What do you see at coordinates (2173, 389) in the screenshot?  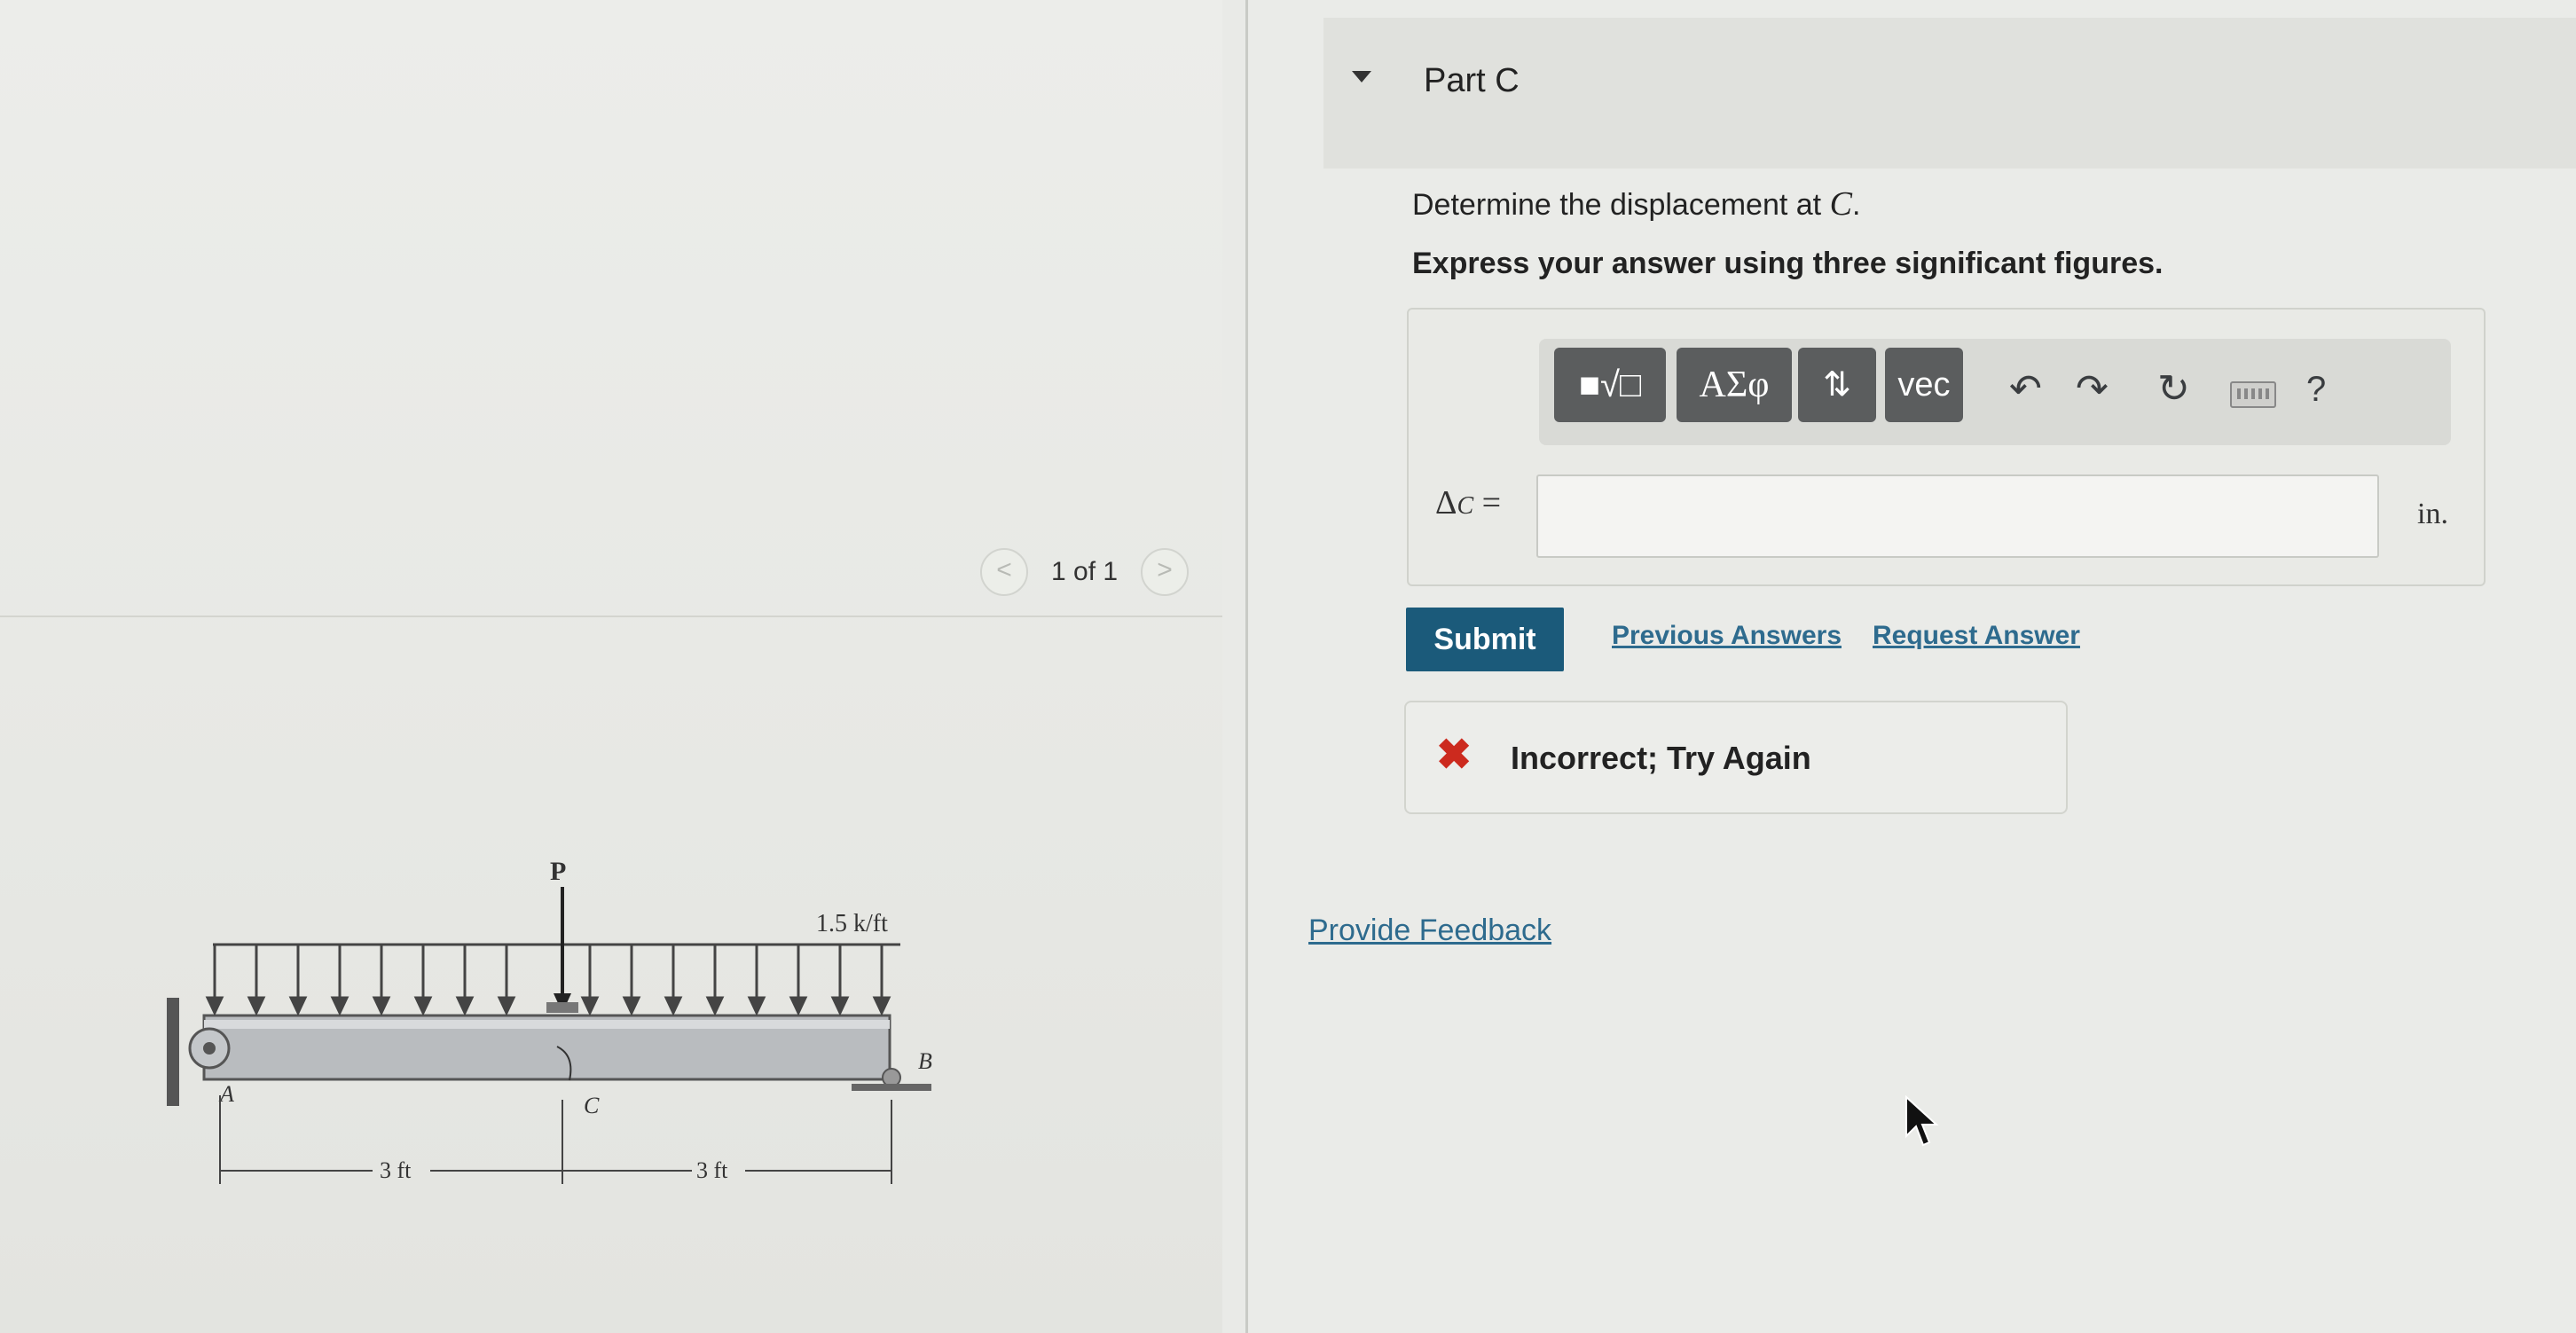 I see `reset-icon: ↻` at bounding box center [2173, 389].